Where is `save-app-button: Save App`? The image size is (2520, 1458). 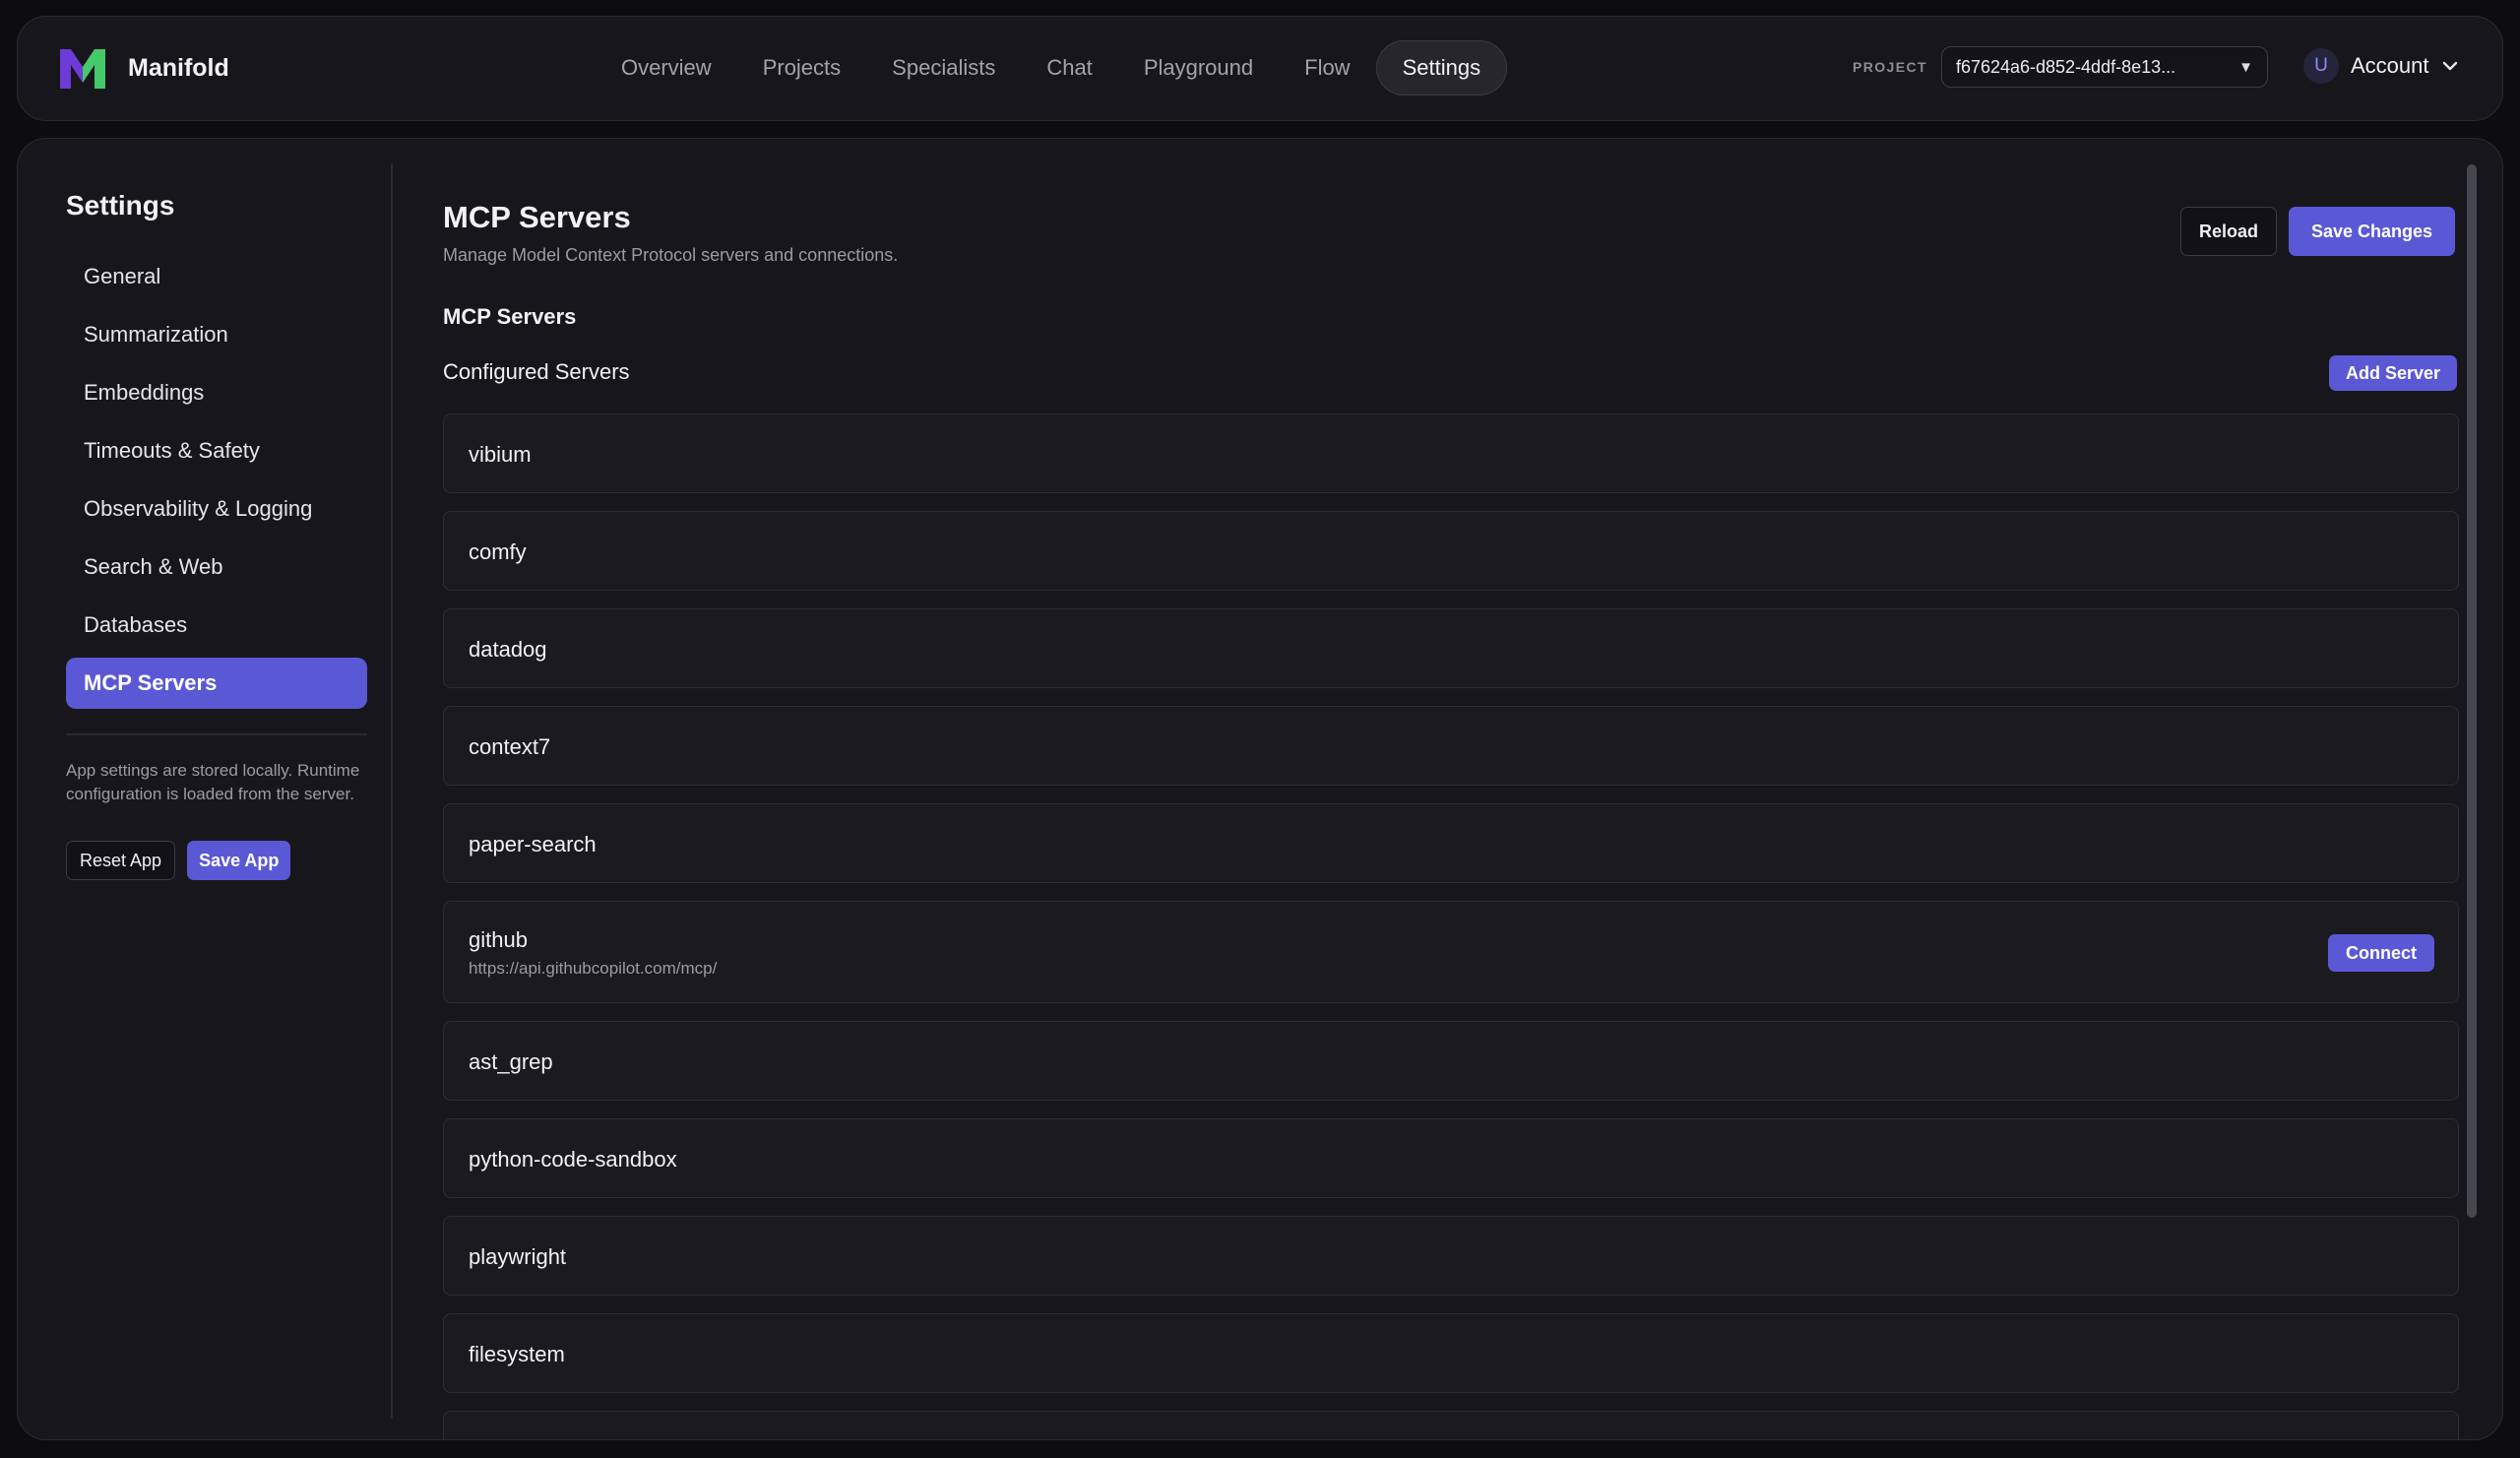
save-app-button: Save App is located at coordinates (239, 860).